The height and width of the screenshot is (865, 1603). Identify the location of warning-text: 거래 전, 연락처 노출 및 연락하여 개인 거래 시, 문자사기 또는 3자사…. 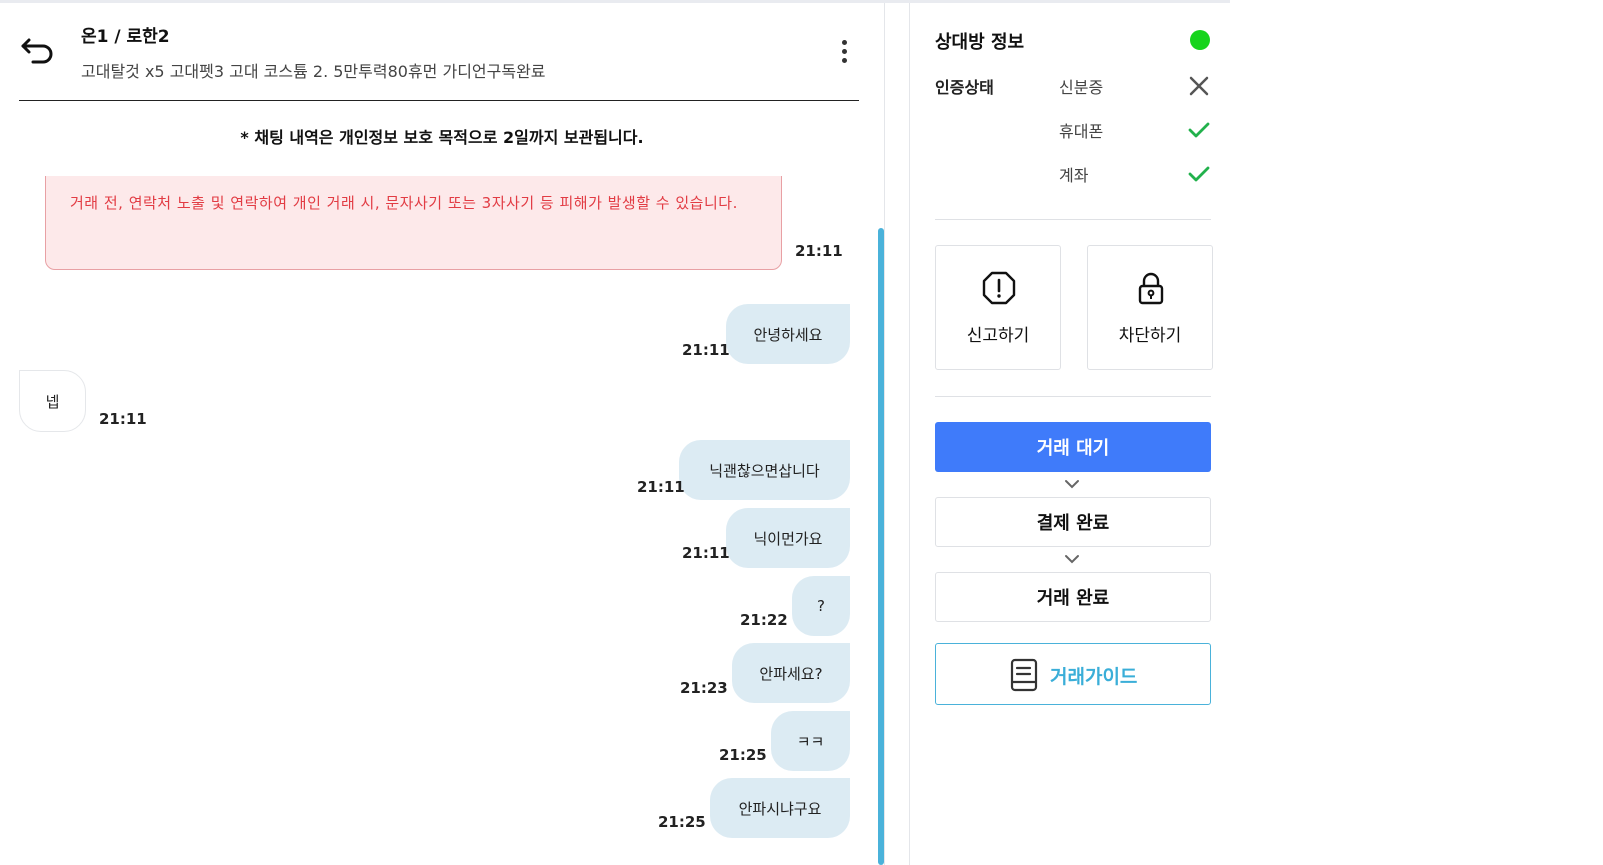
(404, 203).